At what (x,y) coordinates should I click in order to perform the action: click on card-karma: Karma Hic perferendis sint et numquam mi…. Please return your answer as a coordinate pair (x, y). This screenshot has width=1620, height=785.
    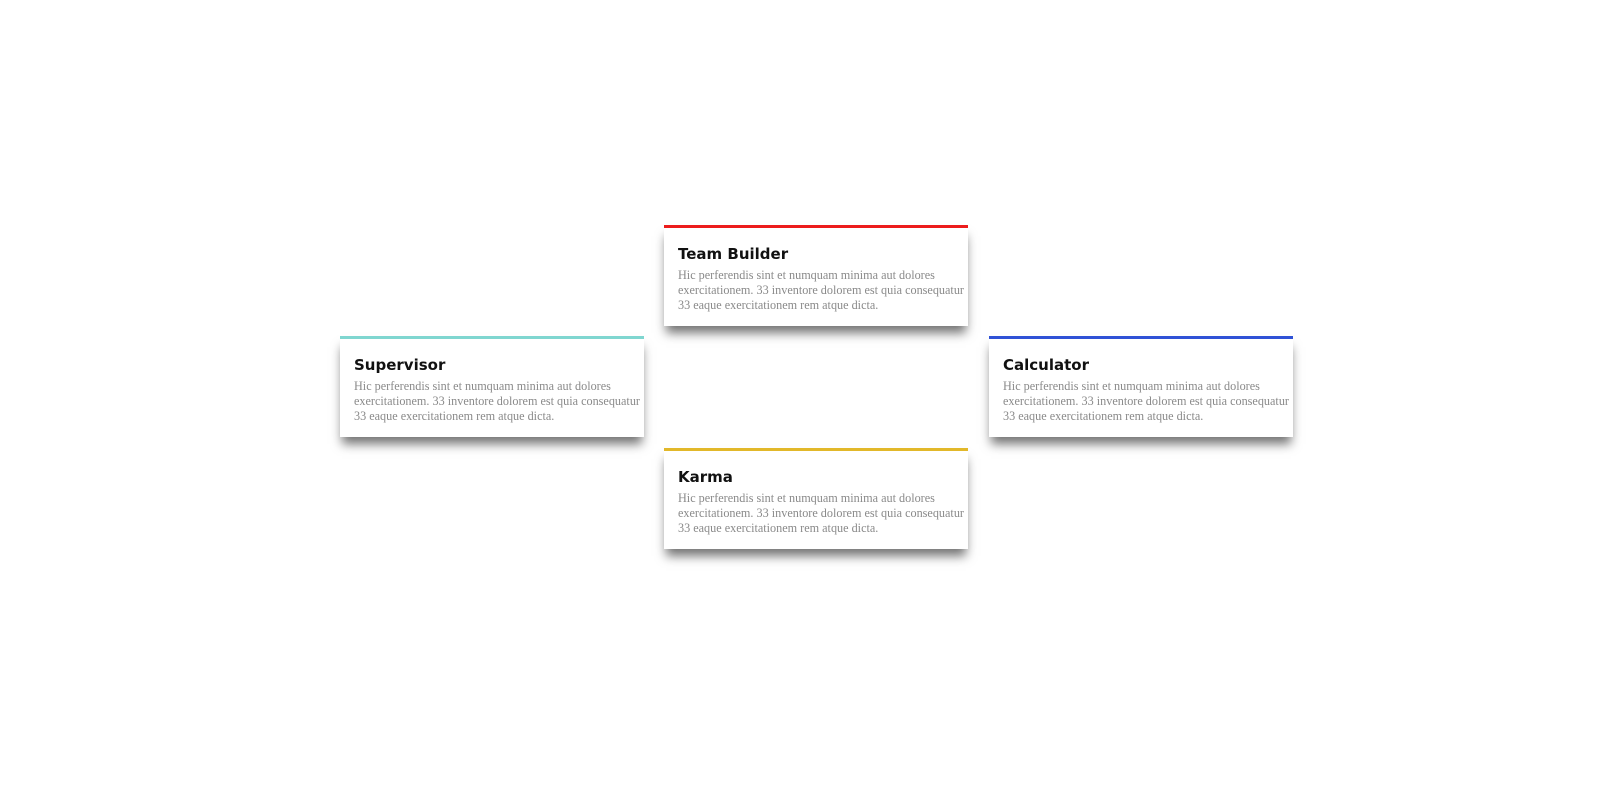
    Looking at the image, I should click on (816, 498).